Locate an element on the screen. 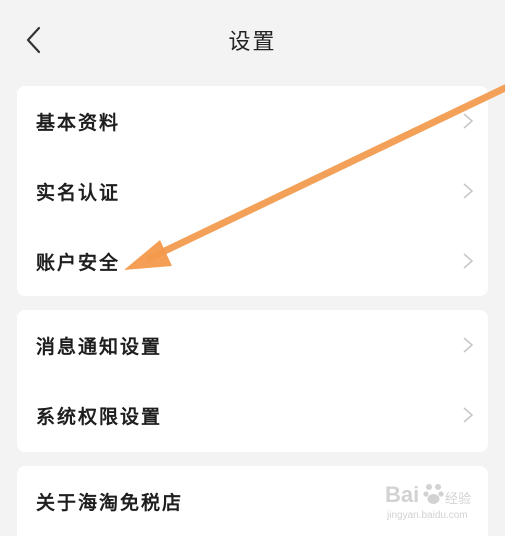  settings-item-label: 基本资料 is located at coordinates (78, 122).